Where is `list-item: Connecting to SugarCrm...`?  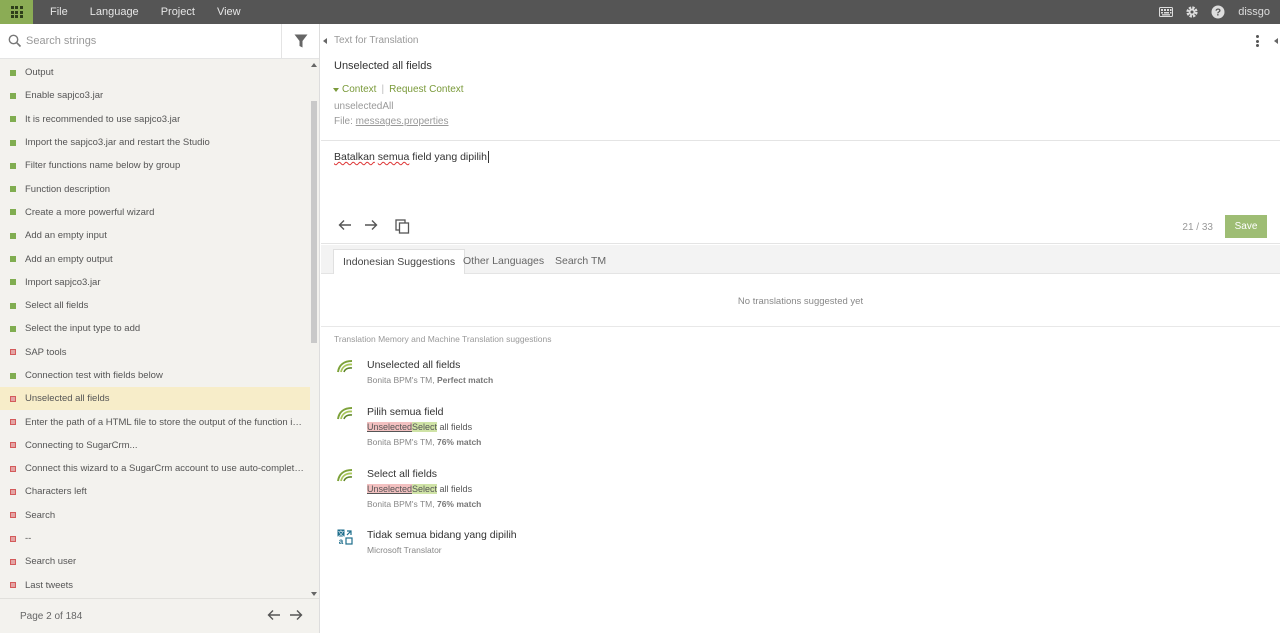
list-item: Connecting to SugarCrm... is located at coordinates (155, 445).